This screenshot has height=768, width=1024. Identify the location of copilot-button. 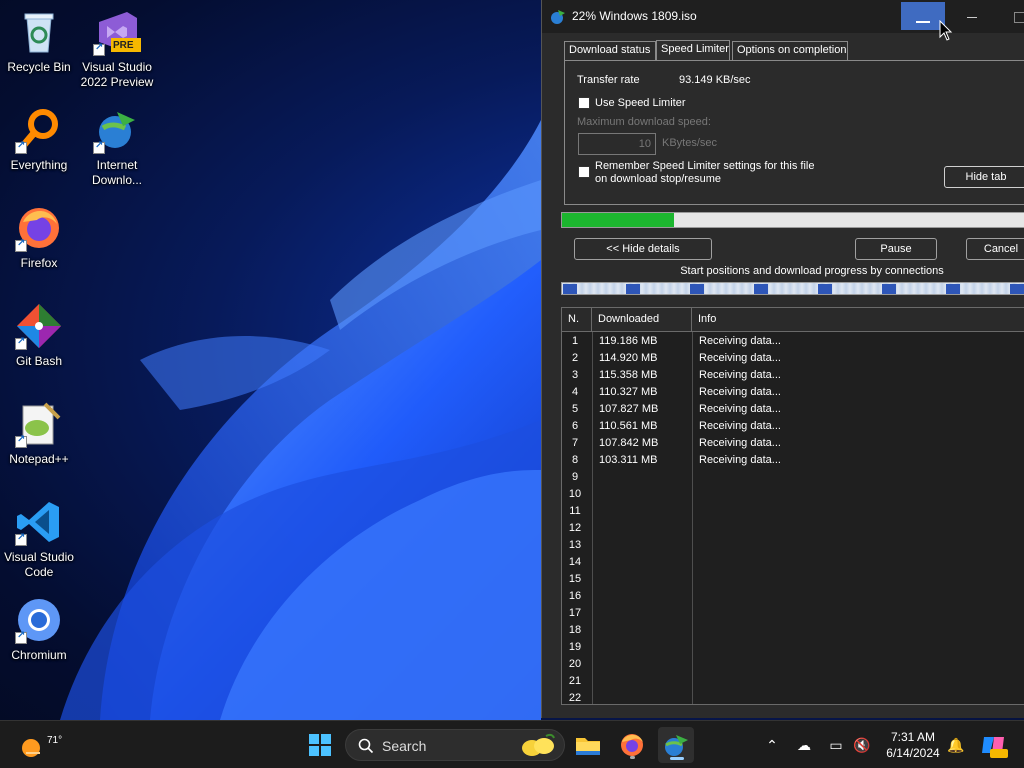
(994, 745).